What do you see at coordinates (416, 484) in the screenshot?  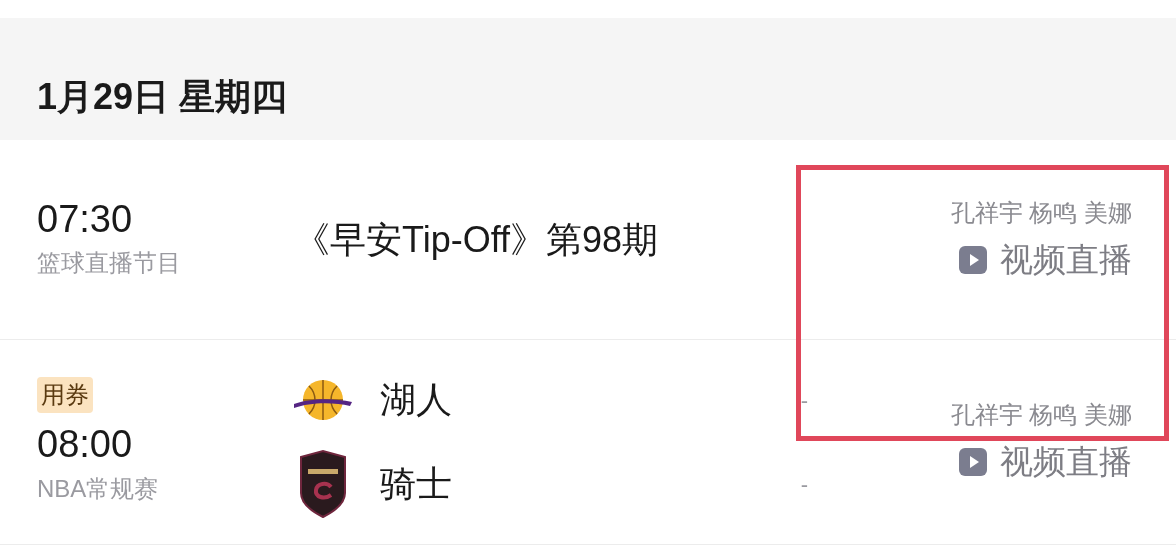 I see `team-name: 骑士` at bounding box center [416, 484].